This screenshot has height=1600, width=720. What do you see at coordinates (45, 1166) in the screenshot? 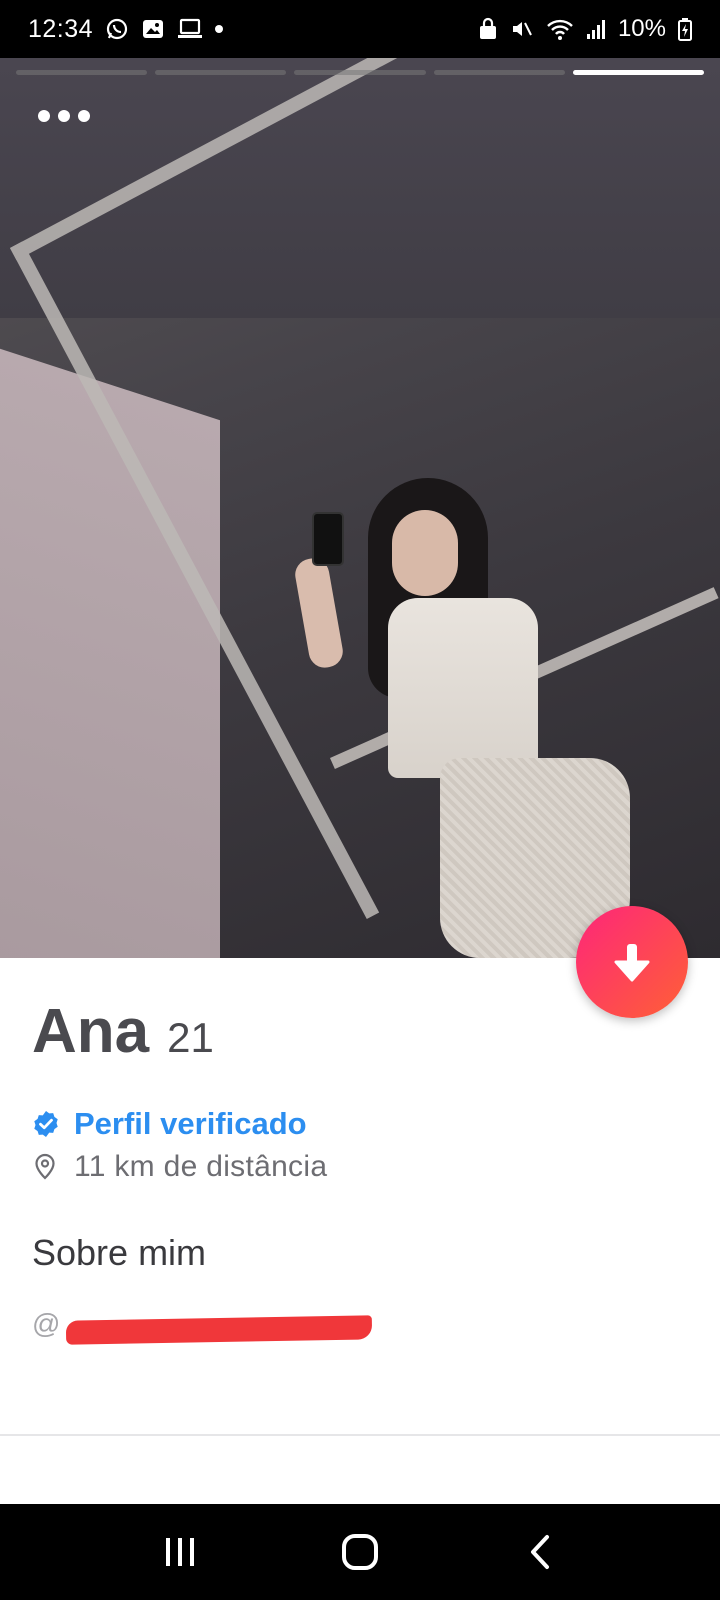
I see `location-pin-icon` at bounding box center [45, 1166].